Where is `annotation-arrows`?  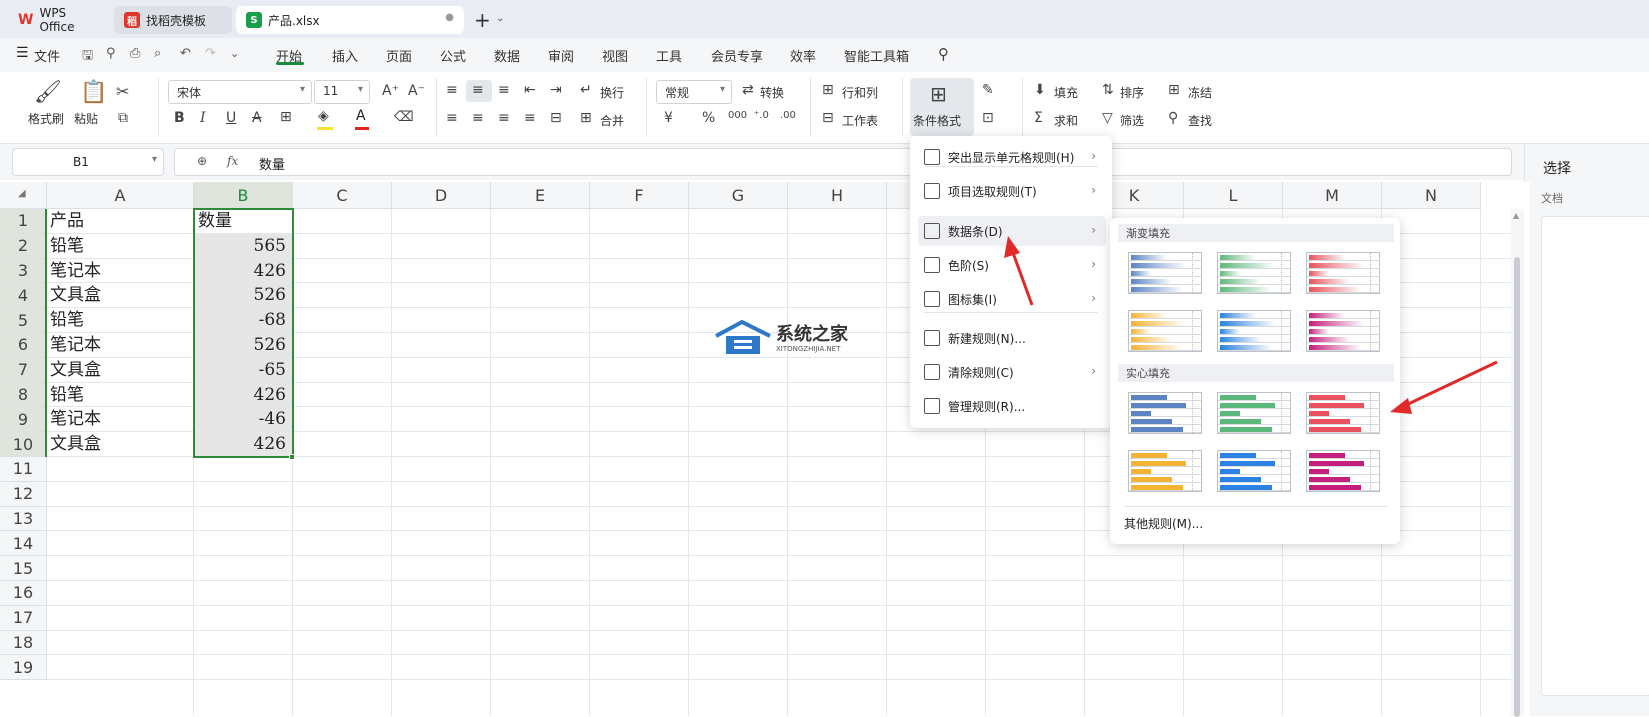
annotation-arrows is located at coordinates (1251, 325).